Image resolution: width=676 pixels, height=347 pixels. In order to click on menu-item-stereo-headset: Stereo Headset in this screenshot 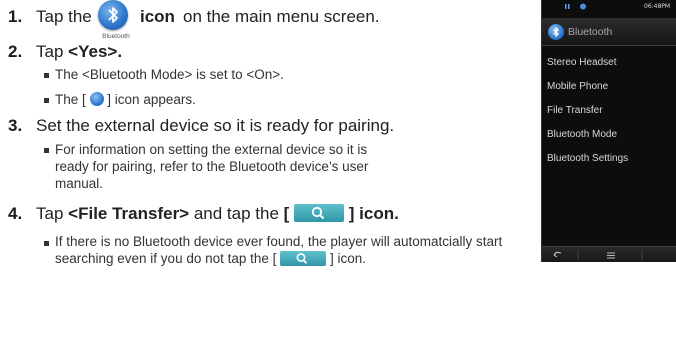, I will do `click(582, 62)`.